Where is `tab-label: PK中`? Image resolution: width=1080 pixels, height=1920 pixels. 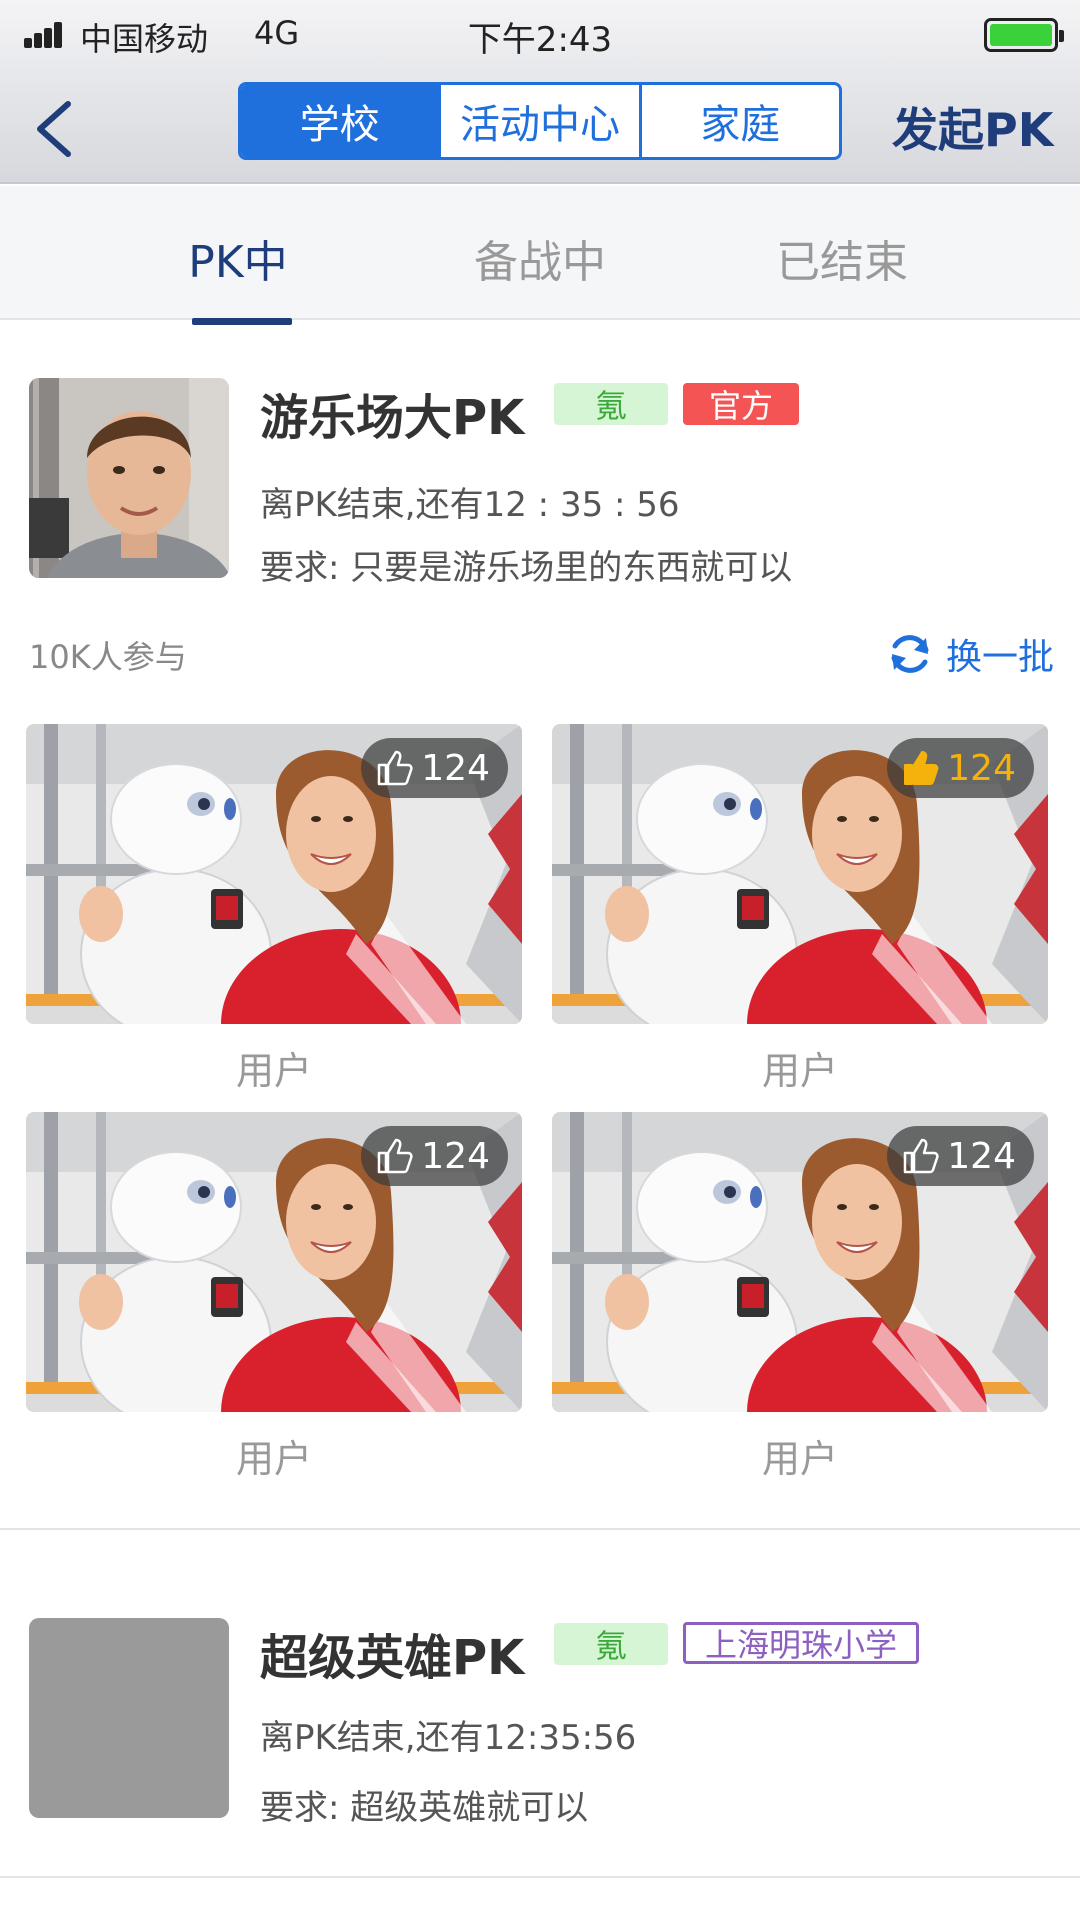 tab-label: PK中 is located at coordinates (238, 262).